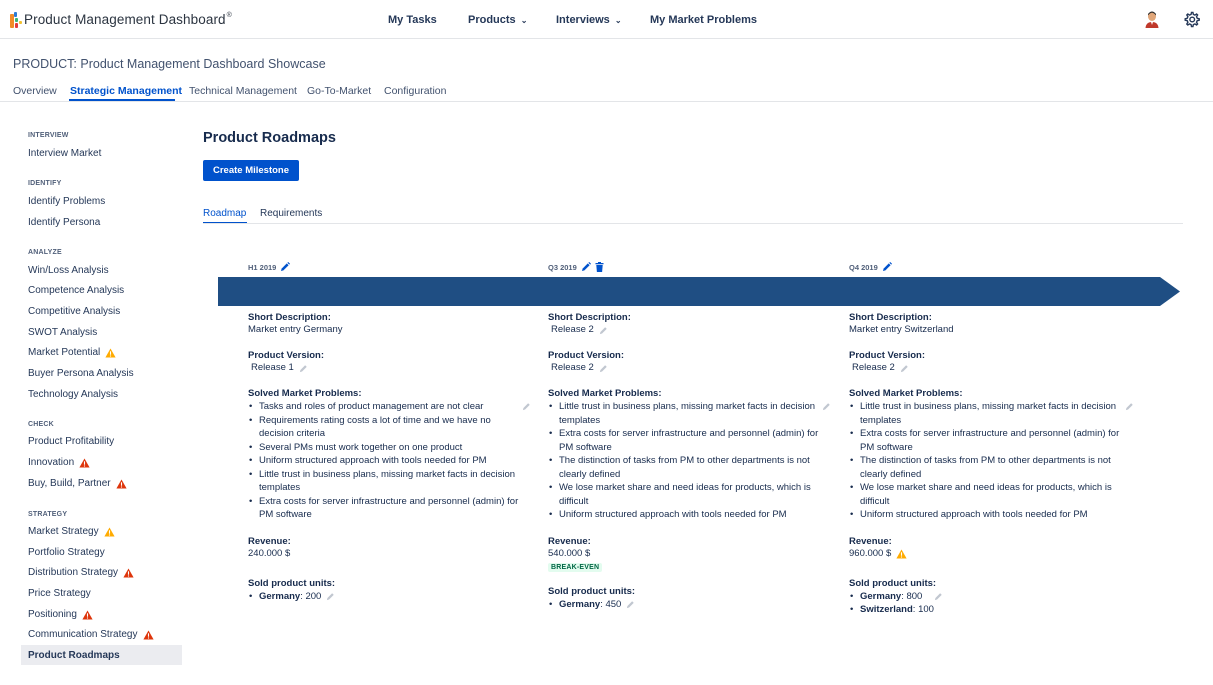  I want to click on tabs-divider, so click(606, 101).